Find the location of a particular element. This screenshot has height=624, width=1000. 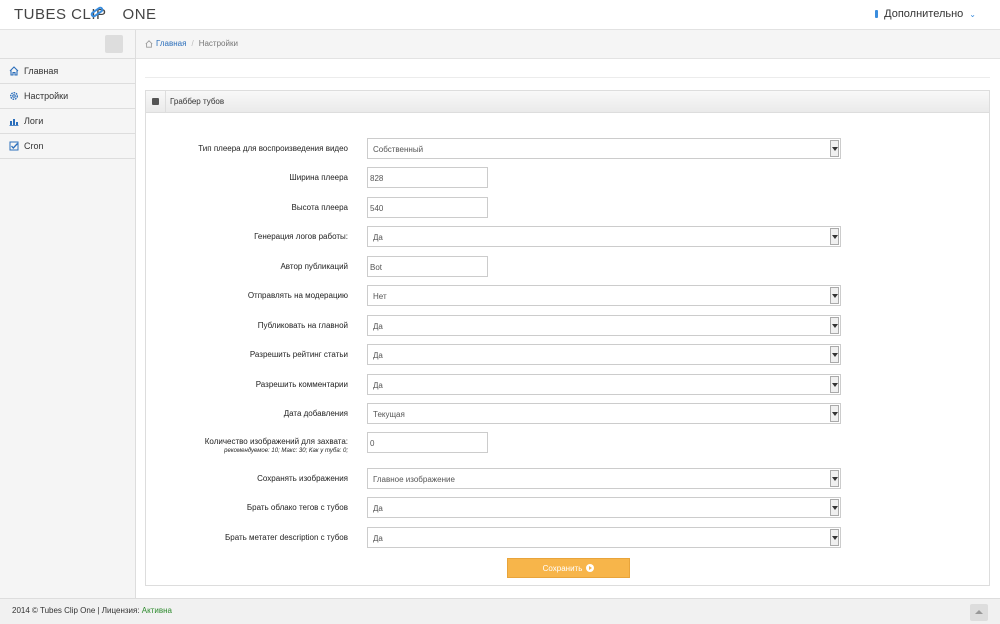

form-row-publish-main: Публиковать на главной Да is located at coordinates (568, 325).